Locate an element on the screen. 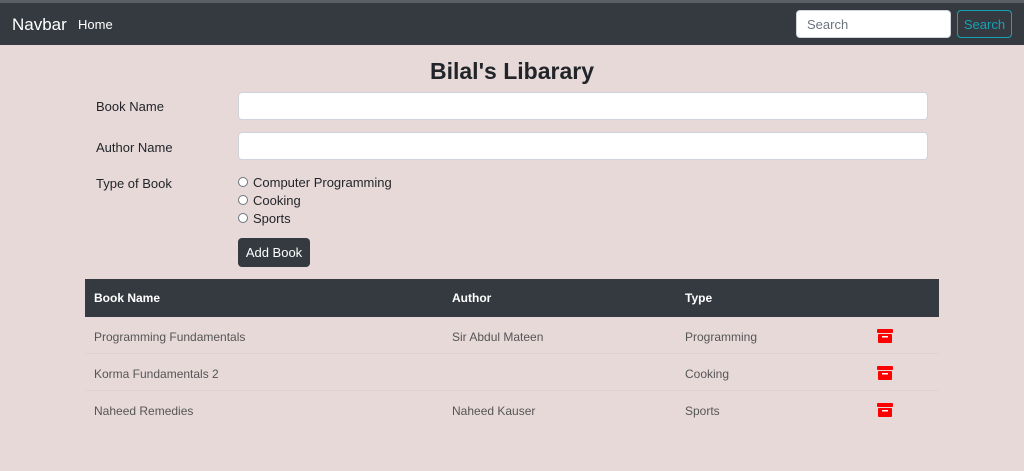  add-book-button: Add Book is located at coordinates (274, 252).